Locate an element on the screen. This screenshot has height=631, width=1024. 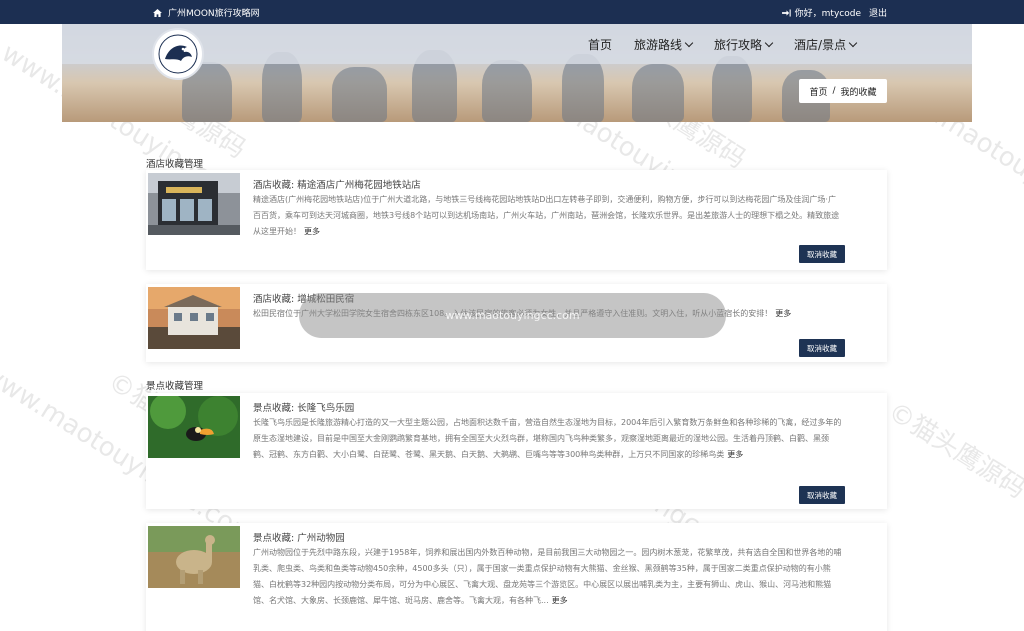
watermark-text: ©猫头鹰源码 is located at coordinates (953, 450).